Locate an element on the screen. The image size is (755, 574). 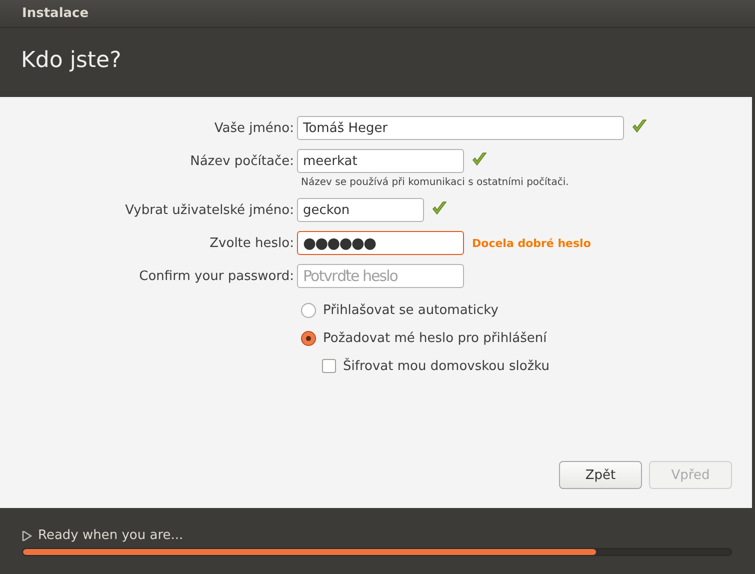
password-field: Potvrďte heslo is located at coordinates (380, 276).